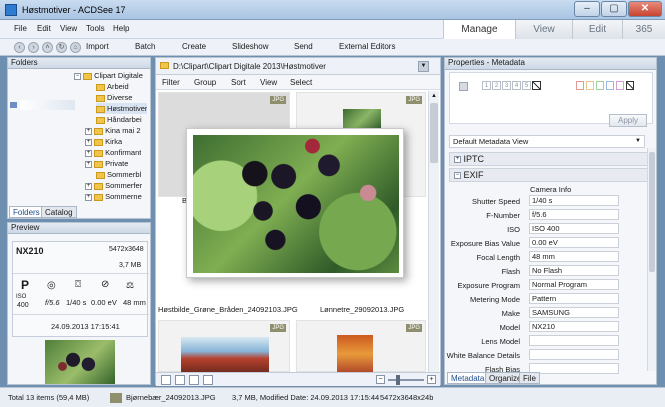 This screenshot has height=407, width=665. I want to click on camera-model: NX210, so click(30, 251).